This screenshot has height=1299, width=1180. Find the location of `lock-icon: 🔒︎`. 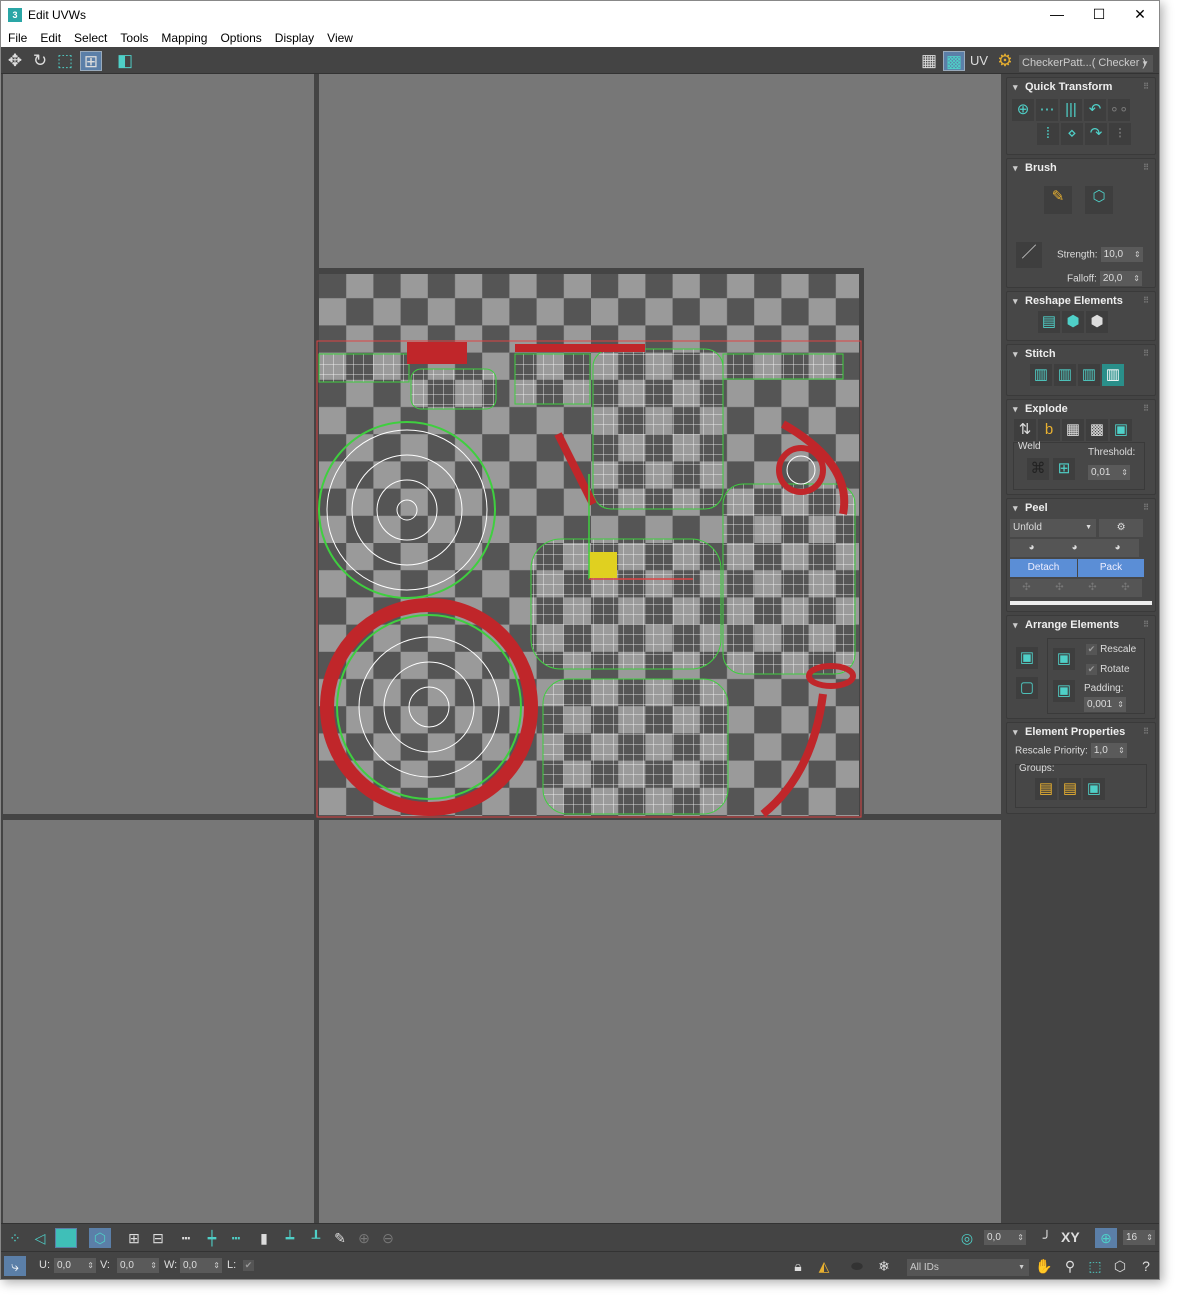

lock-icon: 🔒︎ is located at coordinates (798, 1266).